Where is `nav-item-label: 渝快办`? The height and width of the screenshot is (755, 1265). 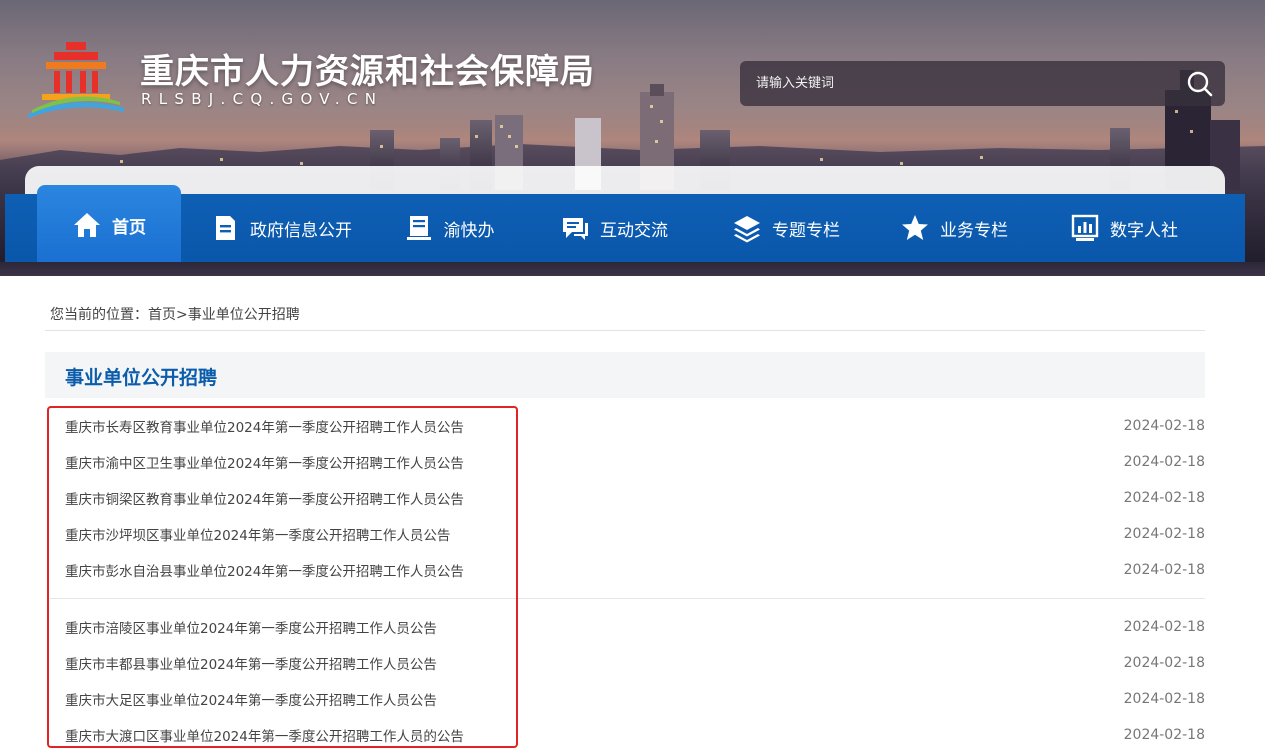 nav-item-label: 渝快办 is located at coordinates (469, 230).